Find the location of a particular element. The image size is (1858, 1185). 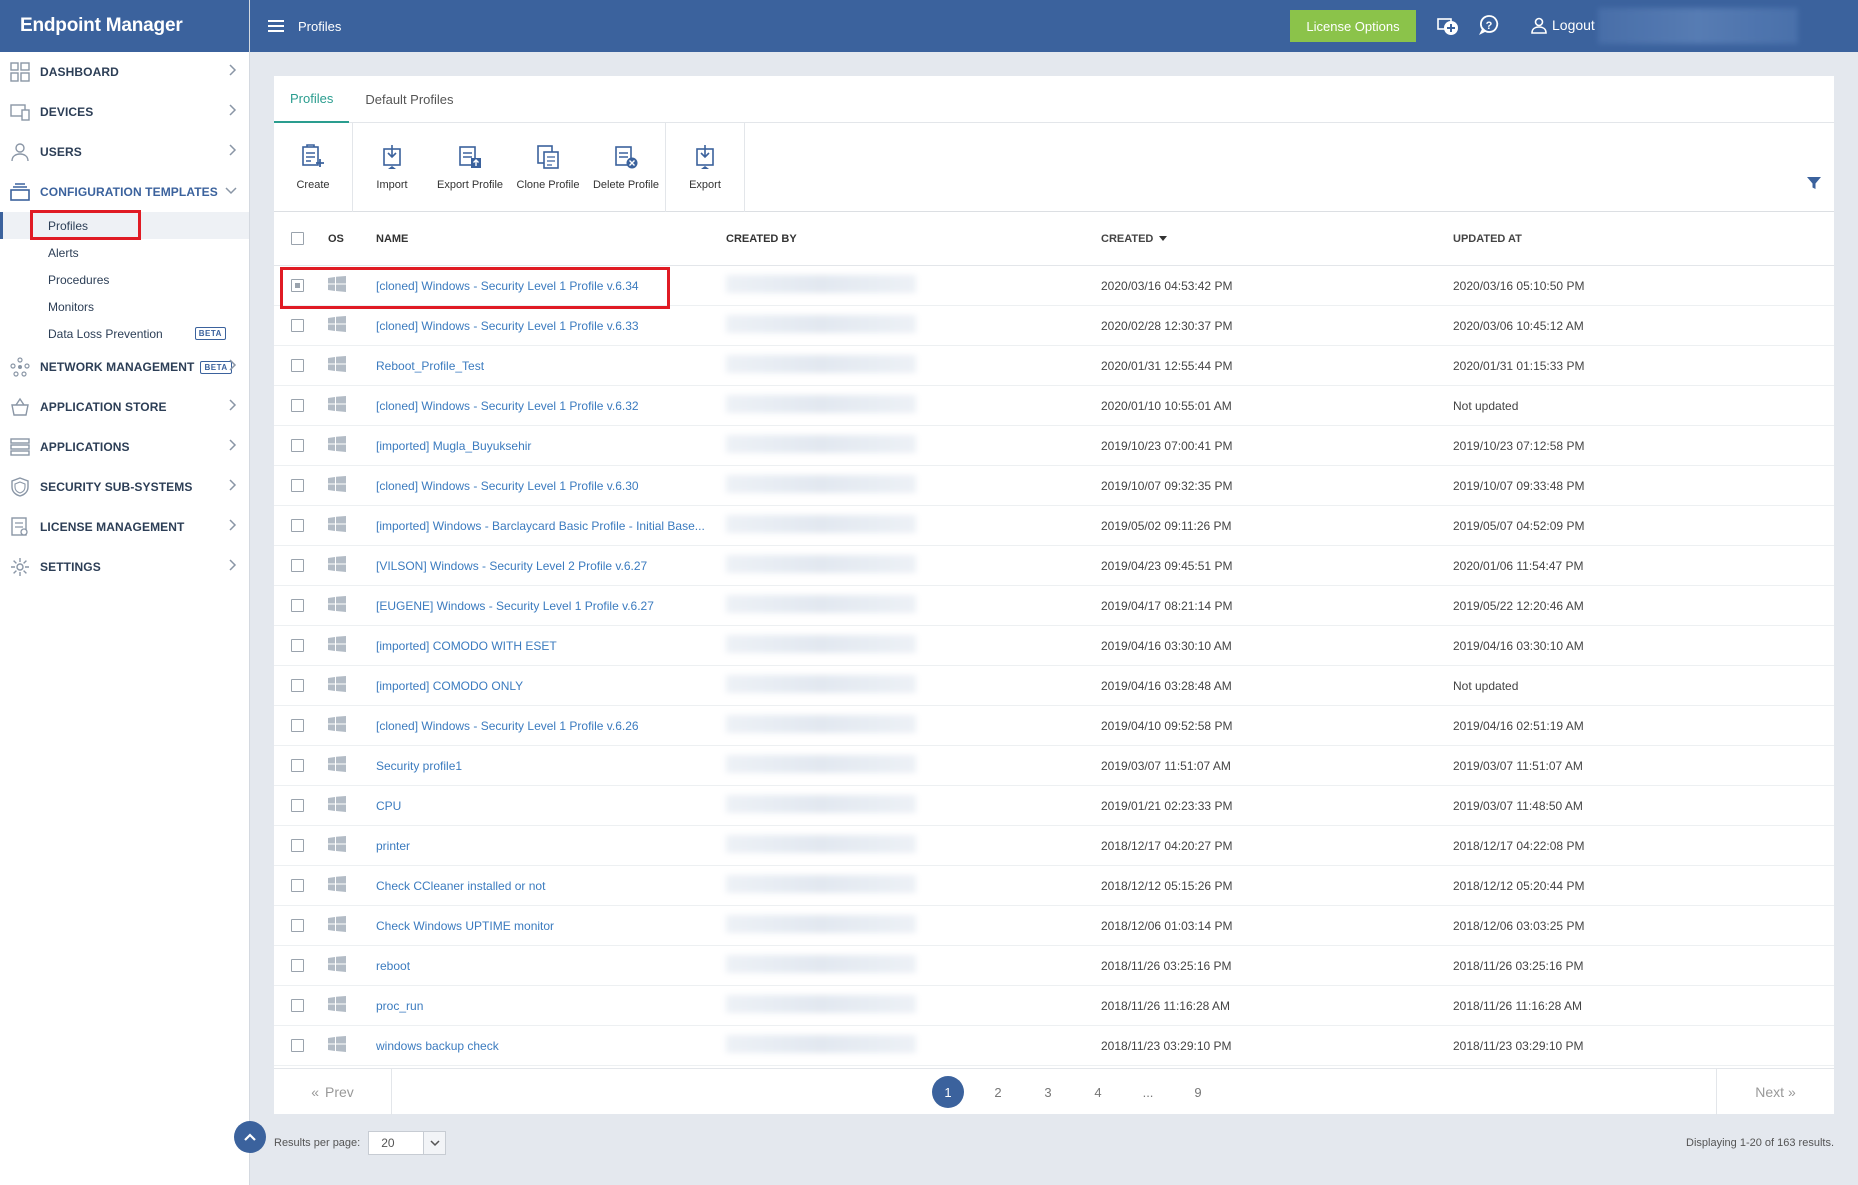

results-per-page-select: 20 is located at coordinates (407, 1143).